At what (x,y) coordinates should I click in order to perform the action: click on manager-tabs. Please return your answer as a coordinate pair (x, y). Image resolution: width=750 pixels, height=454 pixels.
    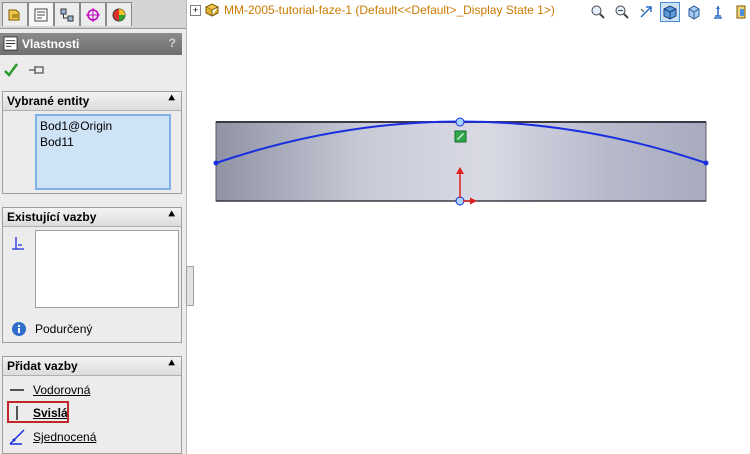
    Looking at the image, I should click on (93, 14).